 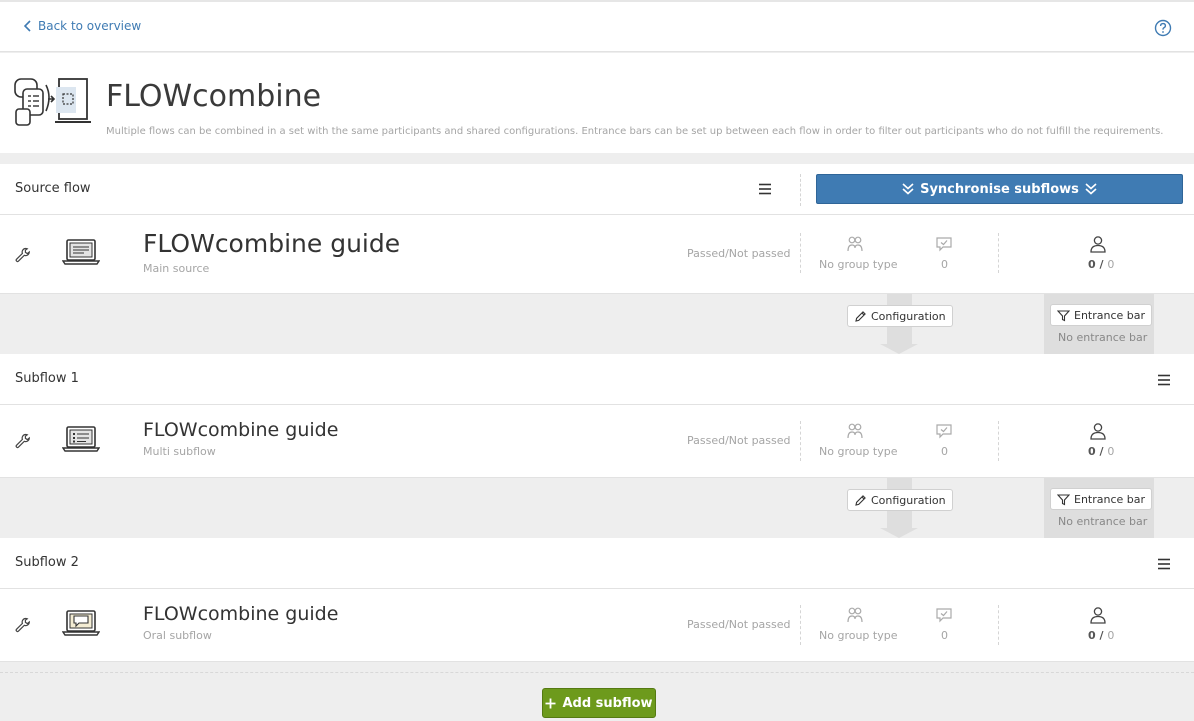 I want to click on chevron-left-icon, so click(x=27, y=26).